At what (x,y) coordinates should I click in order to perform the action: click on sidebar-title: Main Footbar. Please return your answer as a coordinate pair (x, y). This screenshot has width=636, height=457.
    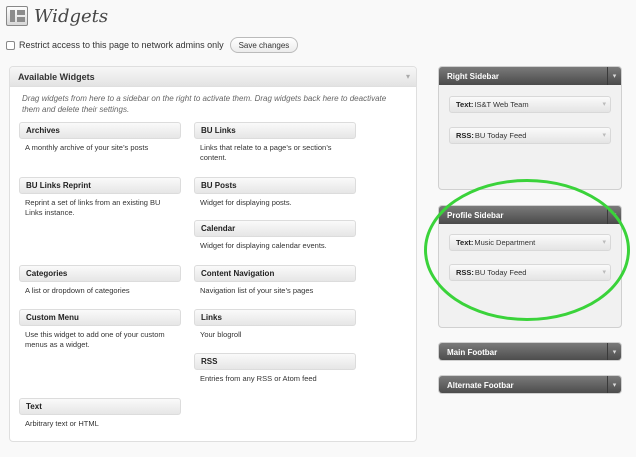
    Looking at the image, I should click on (472, 352).